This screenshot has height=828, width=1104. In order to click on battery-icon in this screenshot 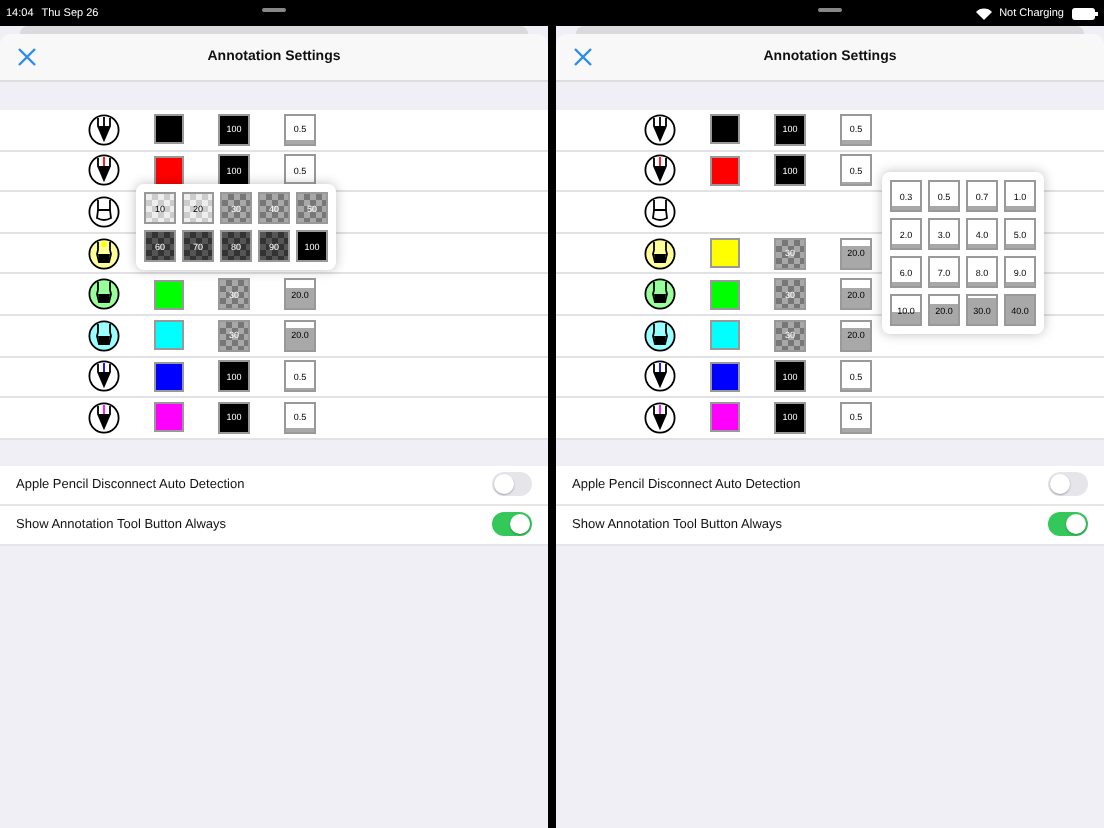, I will do `click(1085, 13)`.